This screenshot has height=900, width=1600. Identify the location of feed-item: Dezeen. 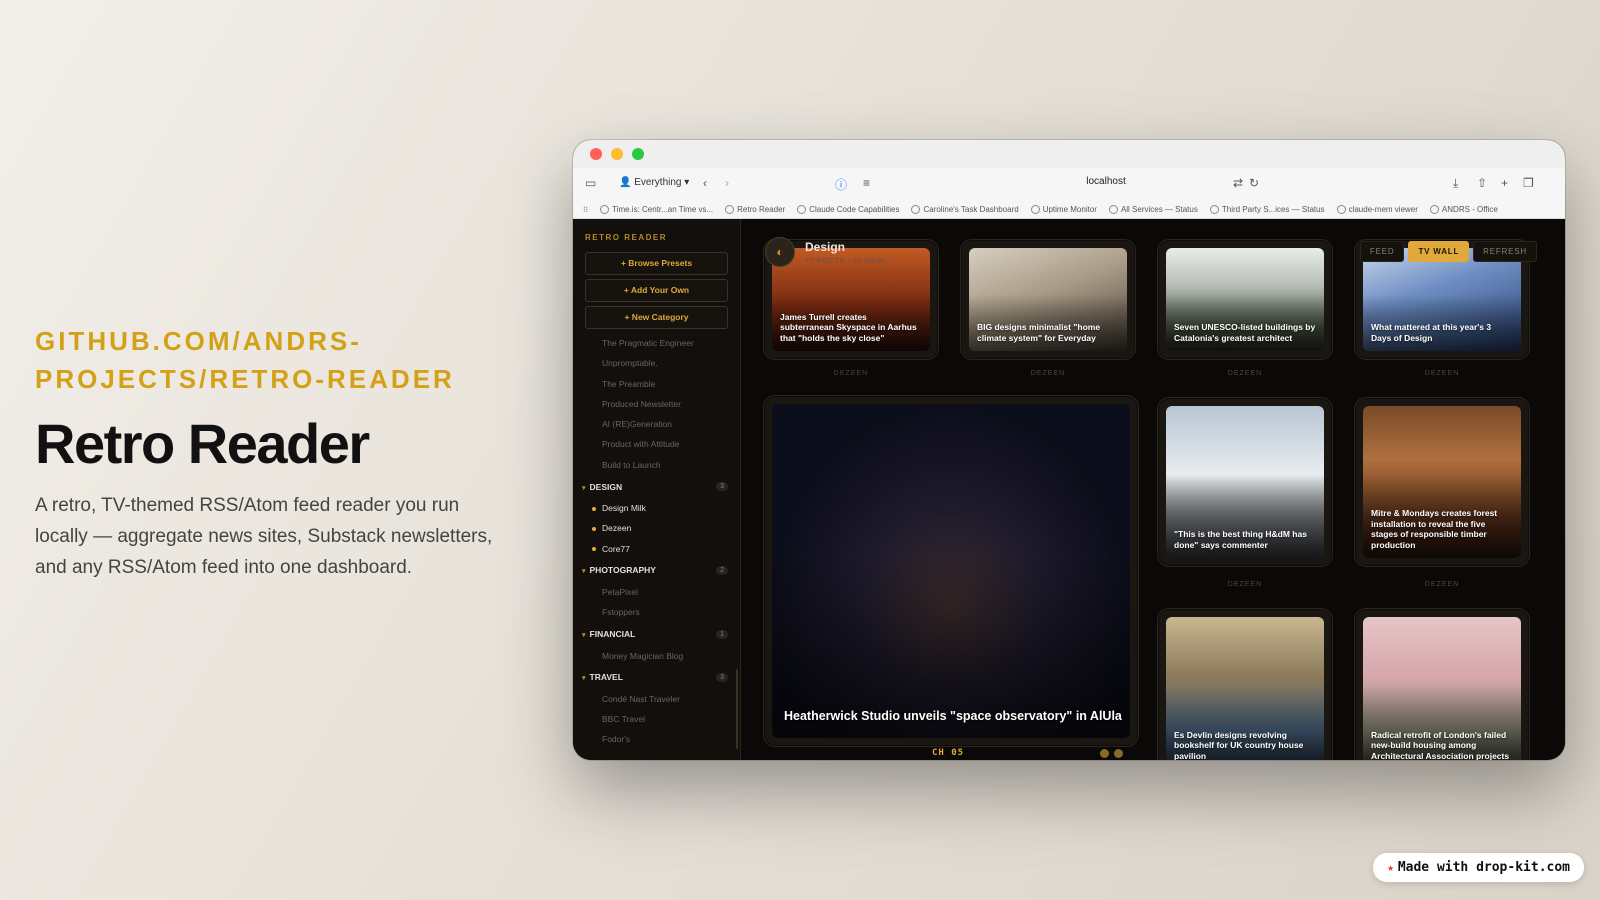
(656, 528).